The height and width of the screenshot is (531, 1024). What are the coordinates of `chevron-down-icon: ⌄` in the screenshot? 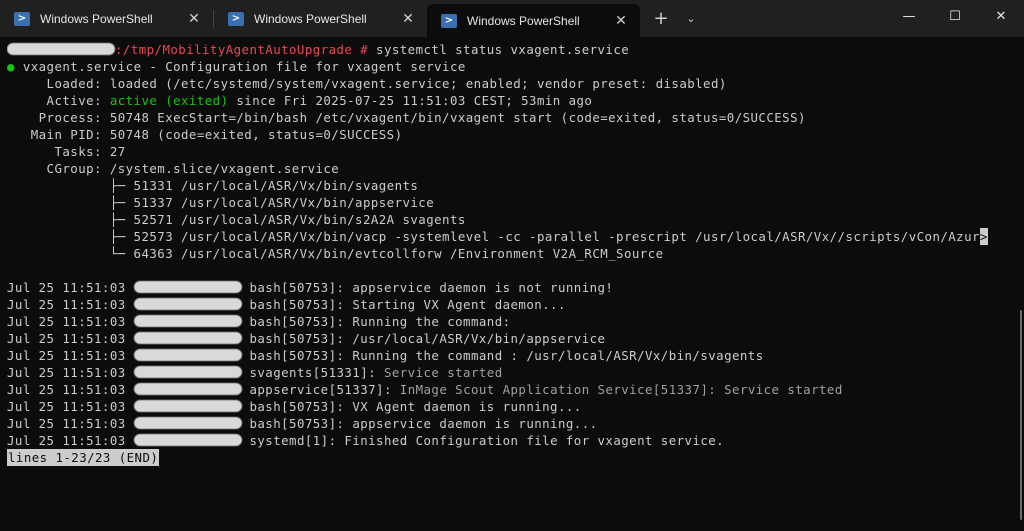 It's located at (691, 18).